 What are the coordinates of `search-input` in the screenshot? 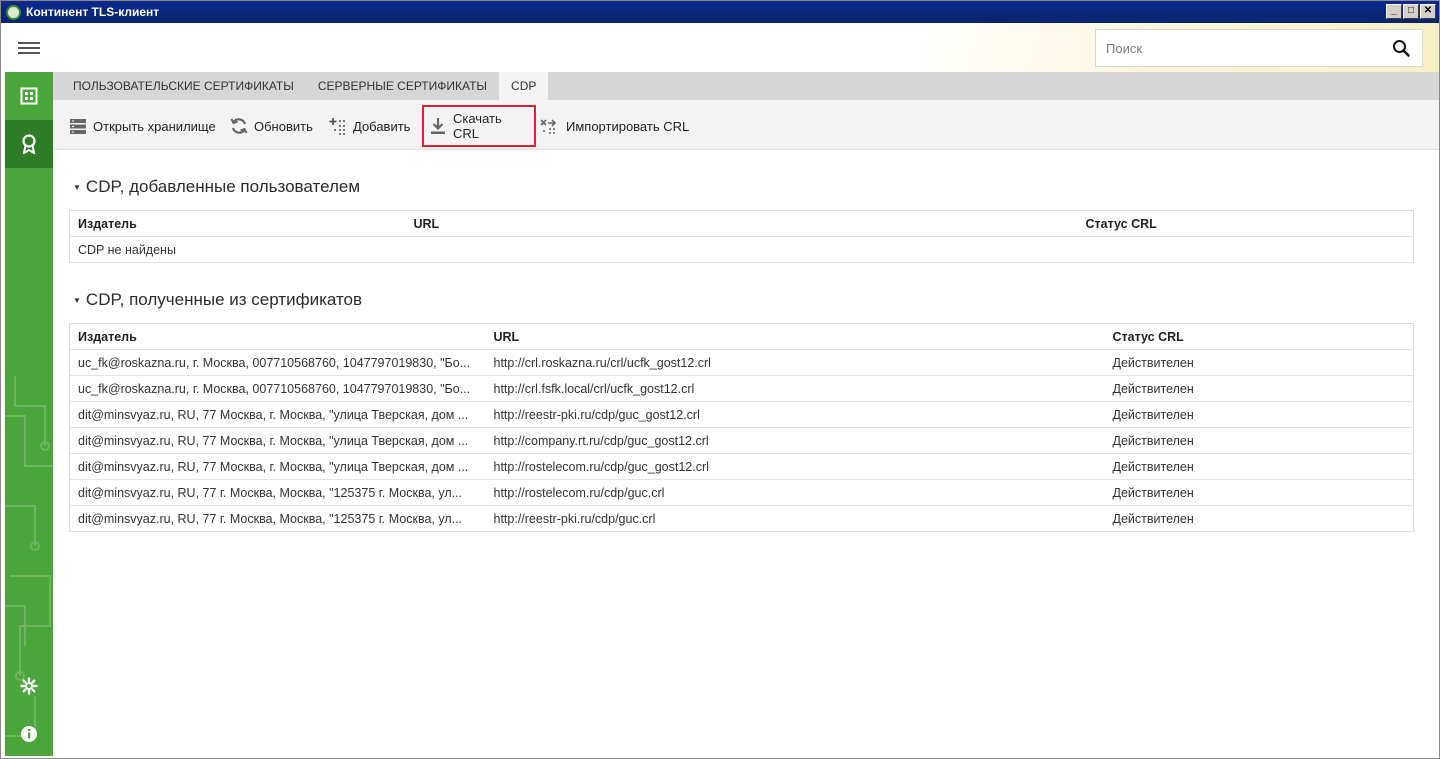 It's located at (1241, 48).